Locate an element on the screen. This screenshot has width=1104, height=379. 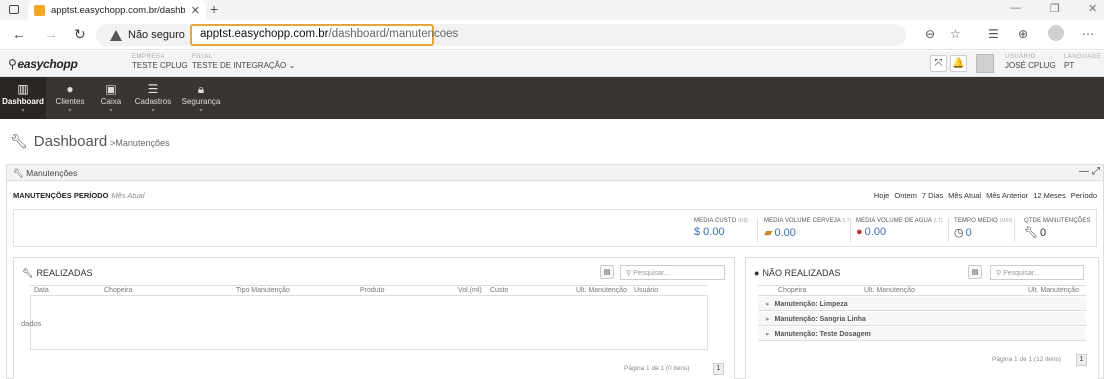
col-custo: Custo is located at coordinates (499, 290).